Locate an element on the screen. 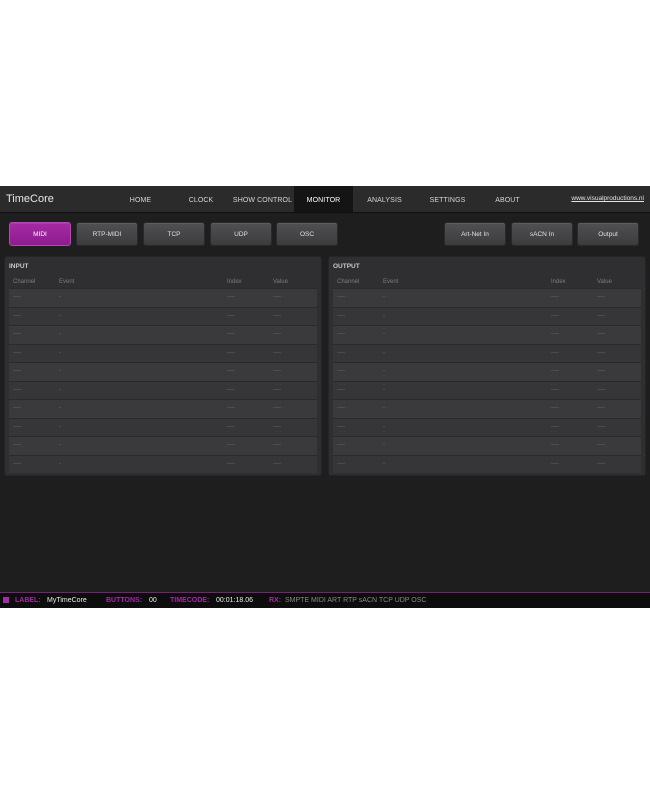 The height and width of the screenshot is (794, 650). app-title: TimeCore is located at coordinates (30, 199).